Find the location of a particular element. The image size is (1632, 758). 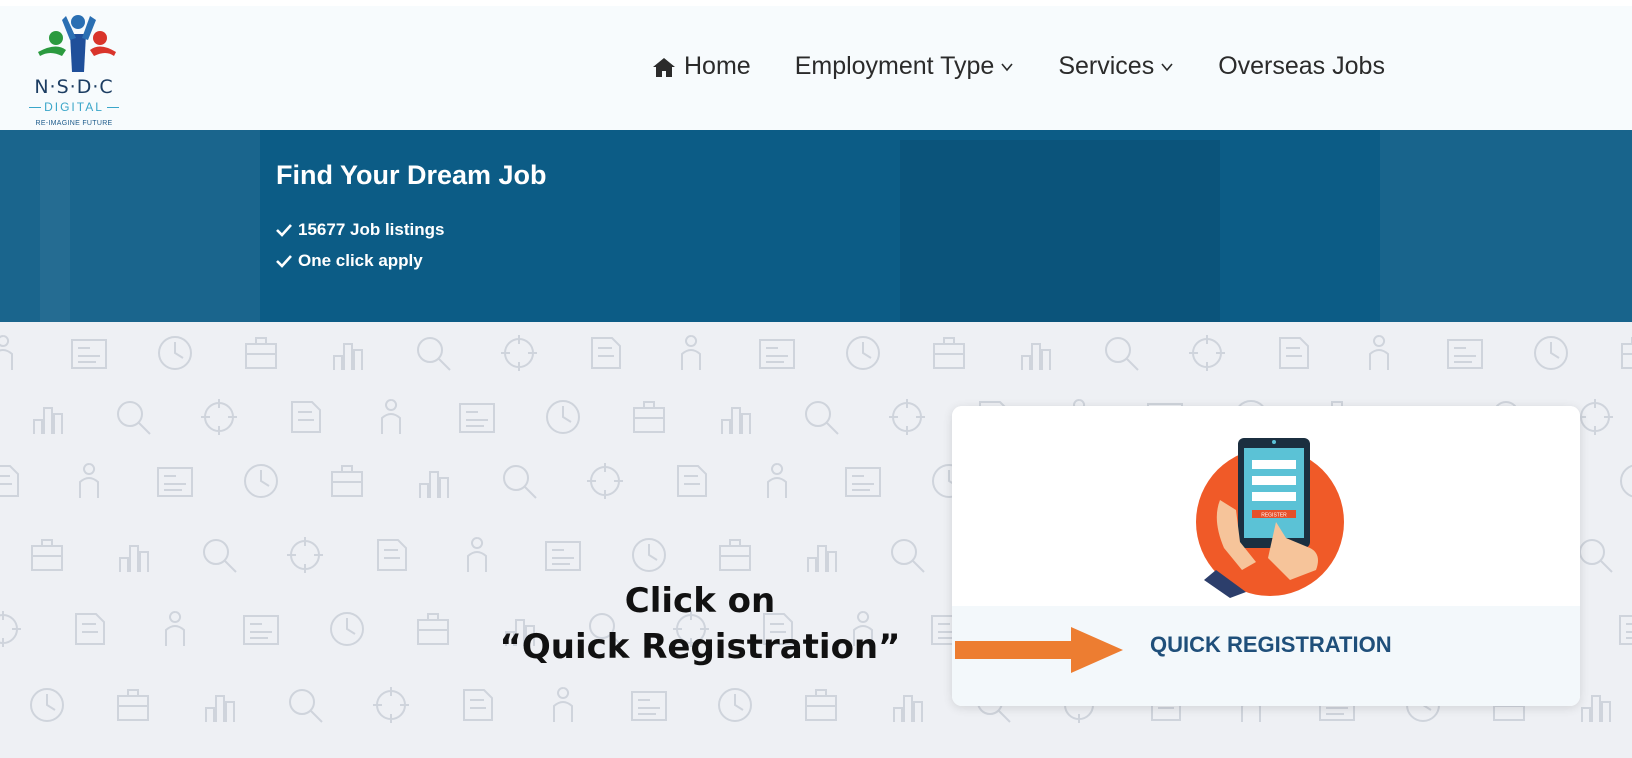

nav-employment-type: Employment Type is located at coordinates (905, 66).